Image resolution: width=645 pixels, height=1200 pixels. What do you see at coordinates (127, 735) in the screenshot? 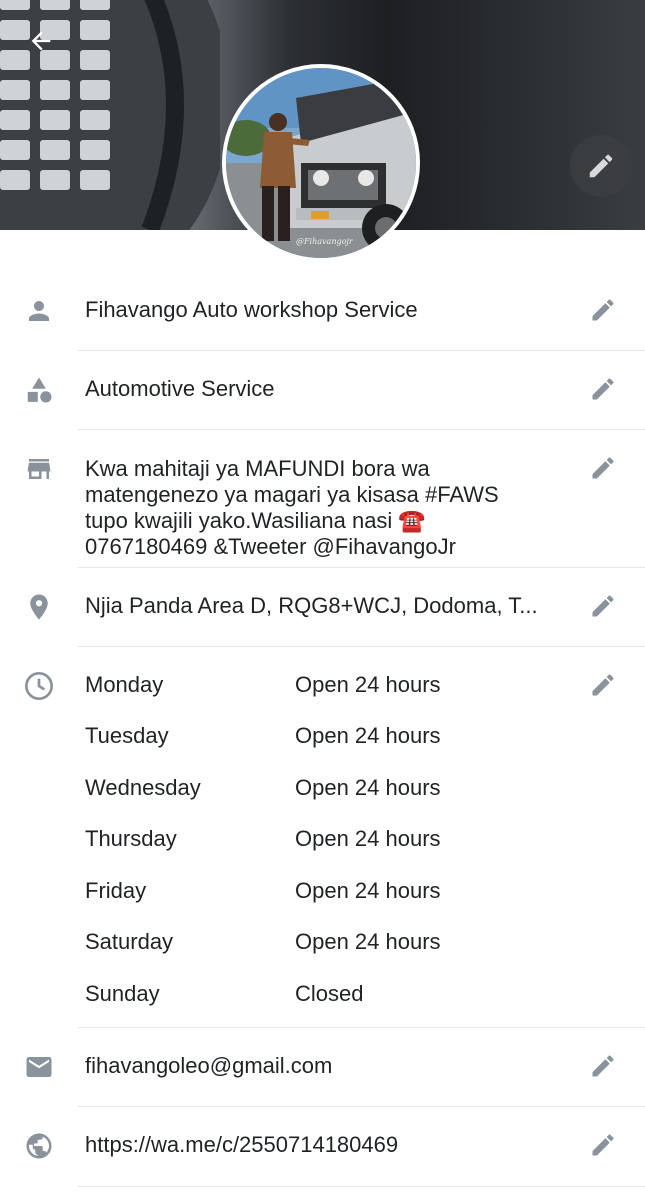
I see `hours-day: Tuesday` at bounding box center [127, 735].